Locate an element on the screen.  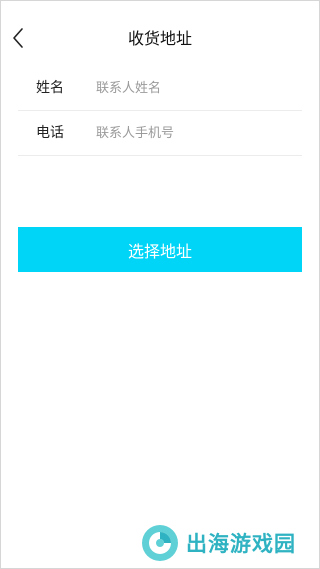
header: 收货地址 is located at coordinates (160, 37).